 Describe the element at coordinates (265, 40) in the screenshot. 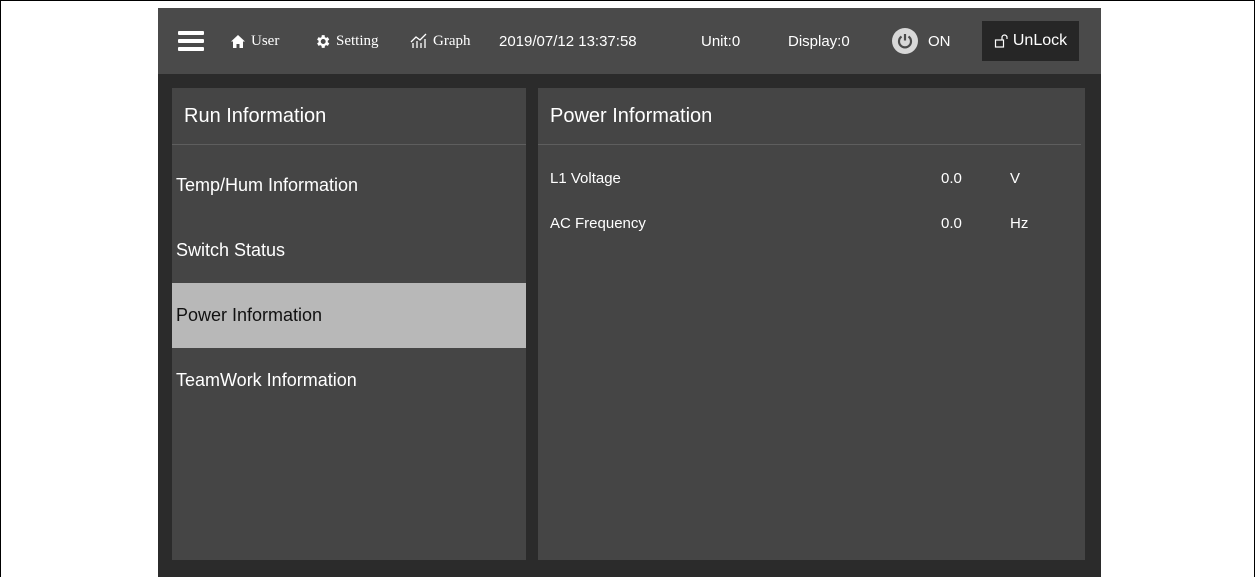

I see `nav-user-label: User` at that location.